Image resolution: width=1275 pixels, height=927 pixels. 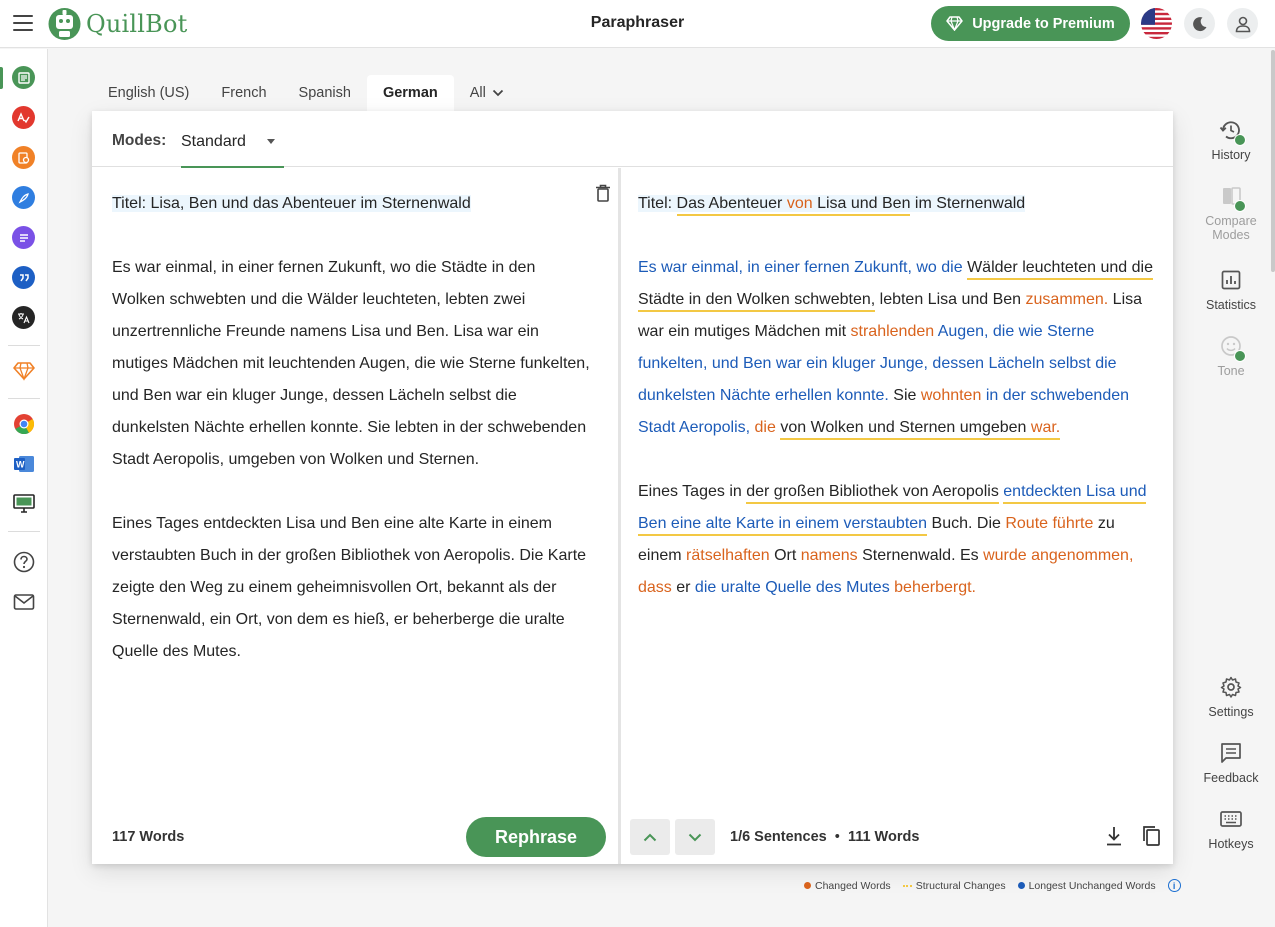 I want to click on legend-unchanged-label: Longest Unchanged Words, so click(x=1092, y=885).